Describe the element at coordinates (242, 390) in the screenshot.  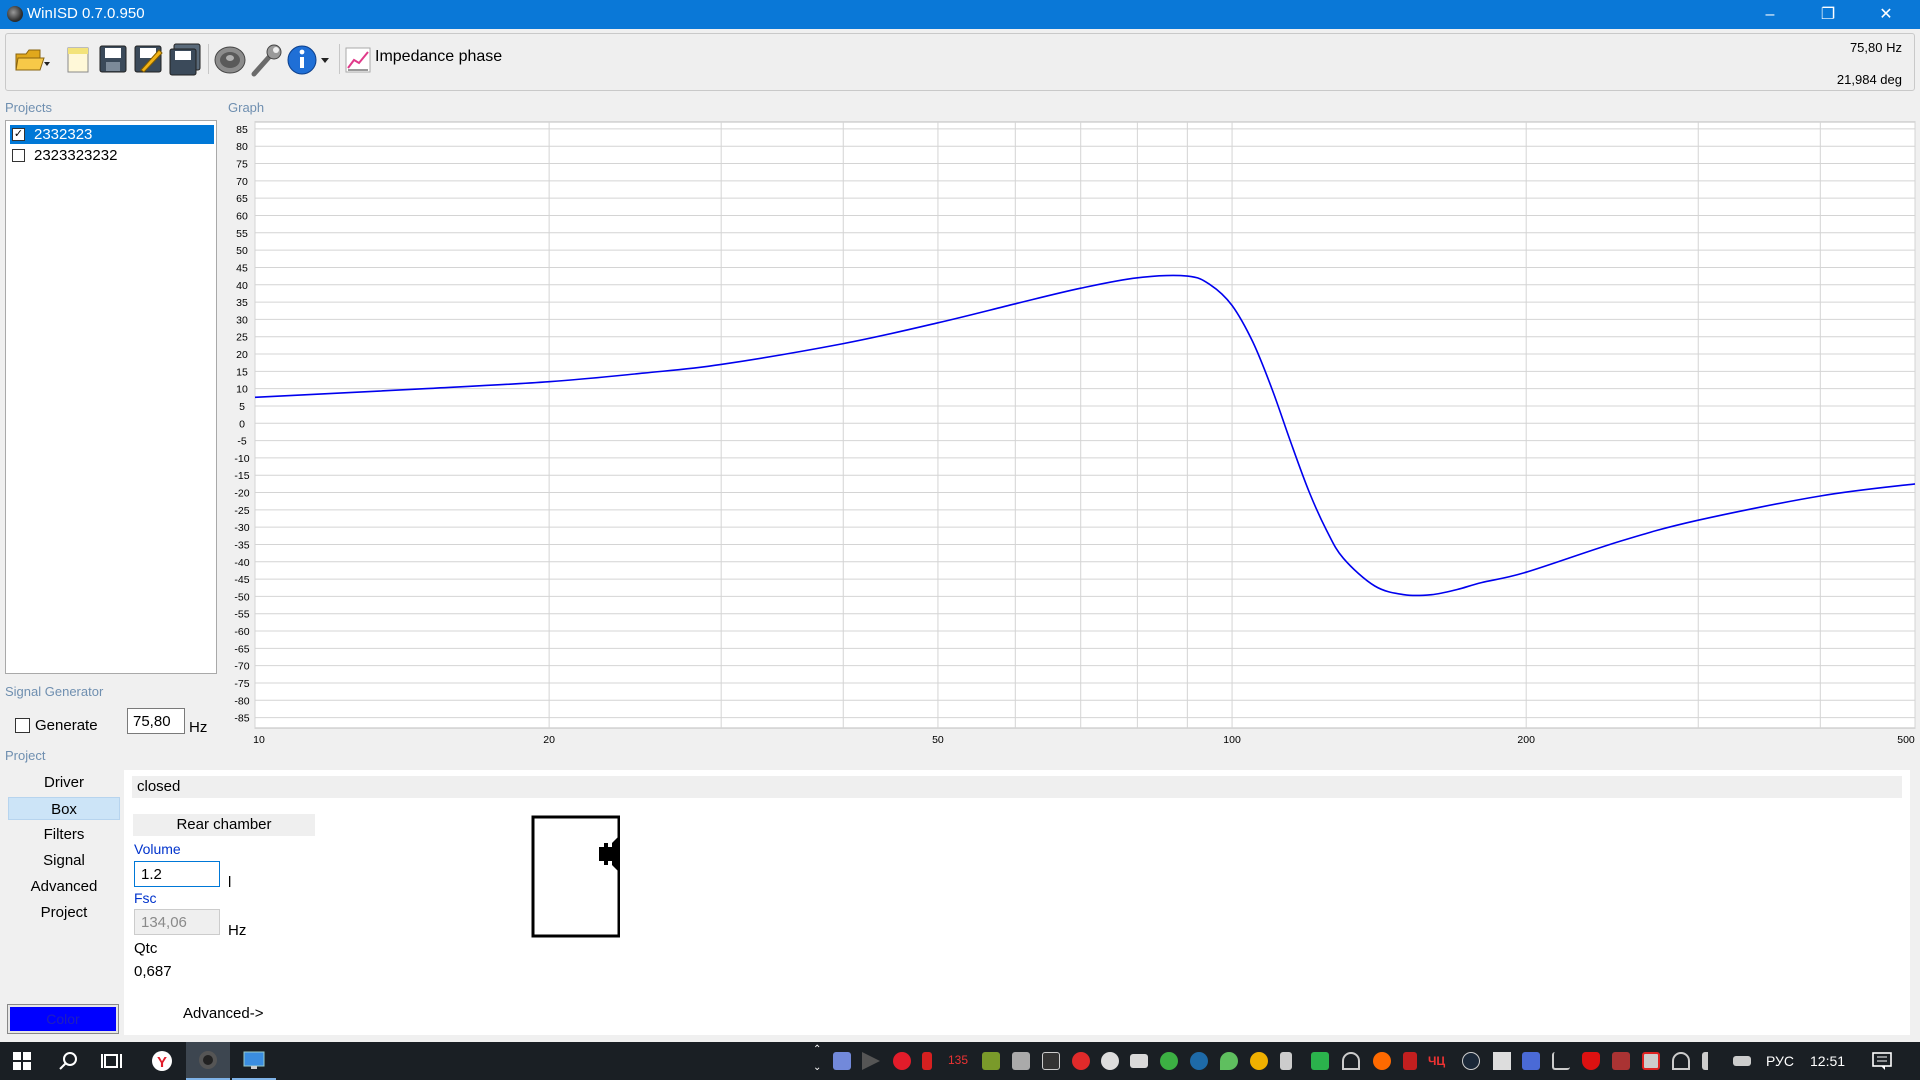
I see `y-tick-label: 10` at that location.